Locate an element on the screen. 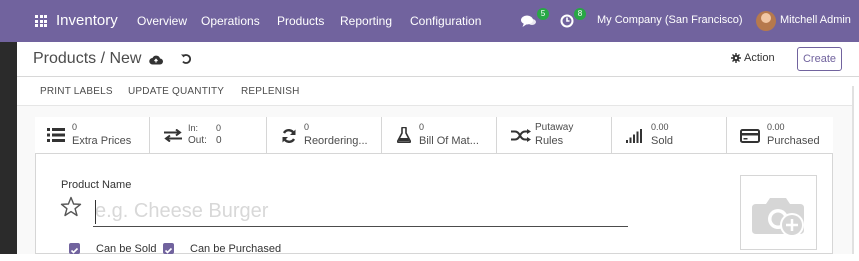 Image resolution: width=859 pixels, height=261 pixels. company-switcher: My Company (San Francisco) is located at coordinates (670, 20).